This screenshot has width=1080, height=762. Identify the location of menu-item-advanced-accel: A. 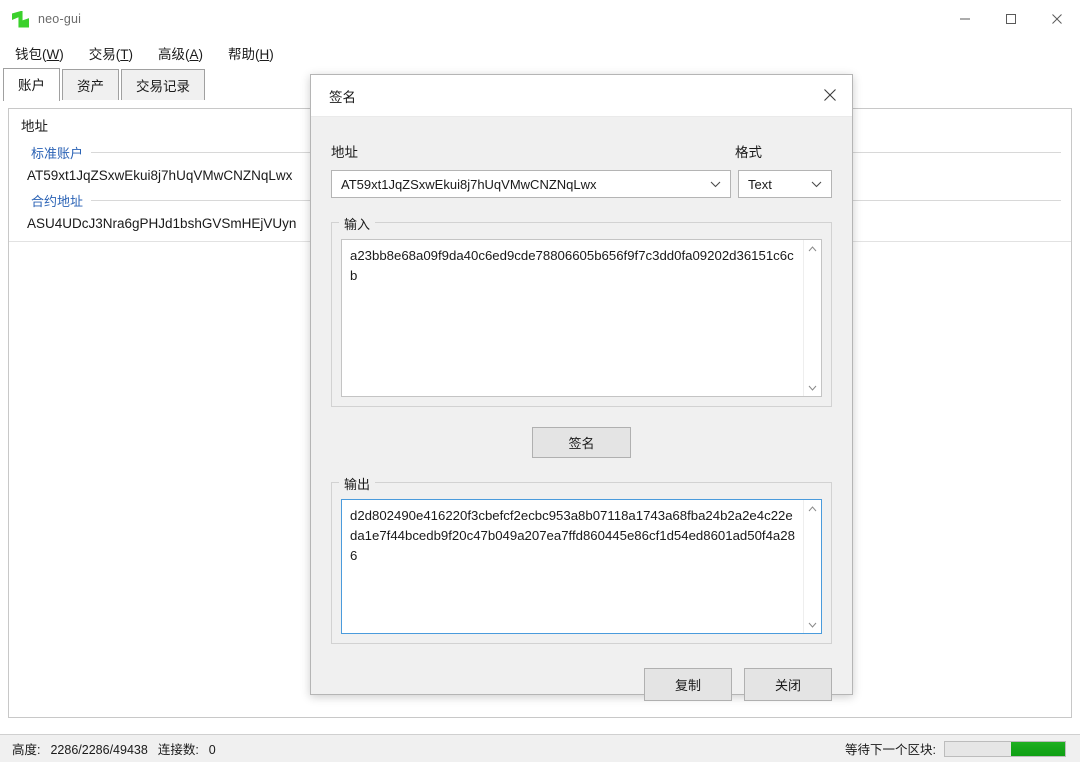
(194, 54).